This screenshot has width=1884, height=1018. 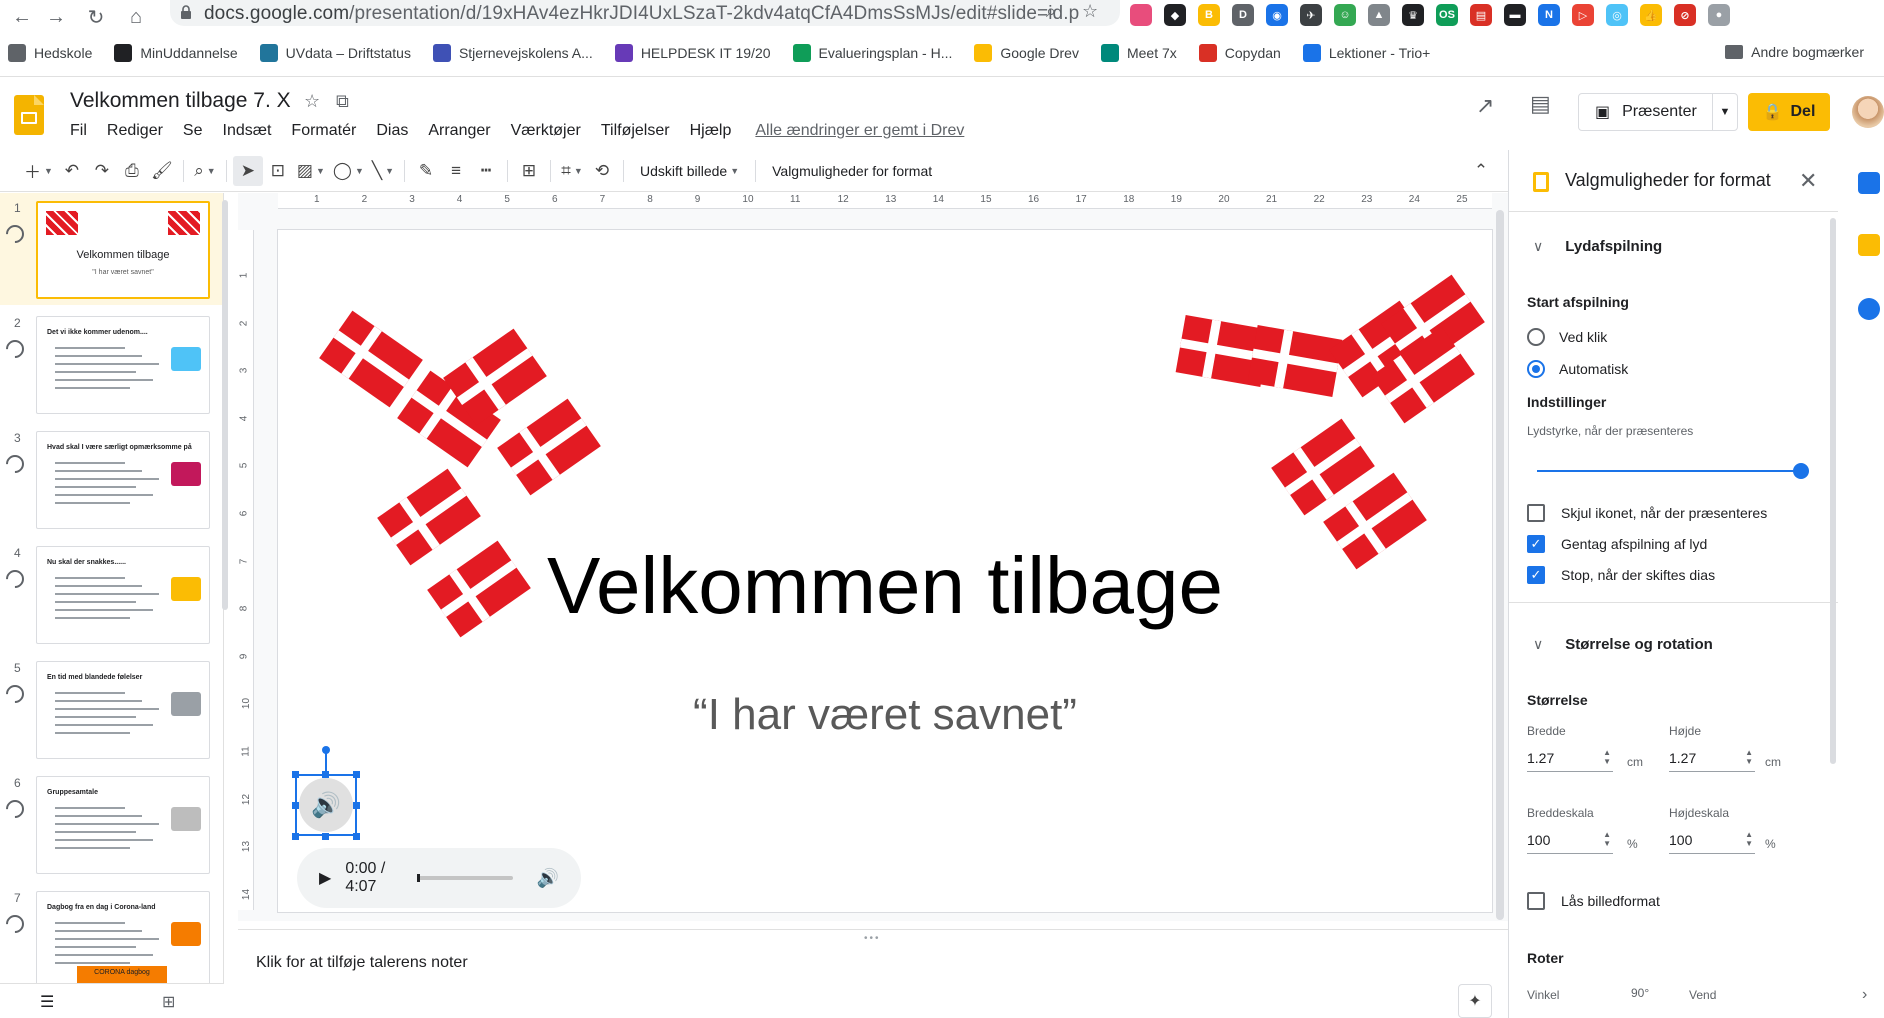 I want to click on menu-item: Rediger, so click(x=135, y=131).